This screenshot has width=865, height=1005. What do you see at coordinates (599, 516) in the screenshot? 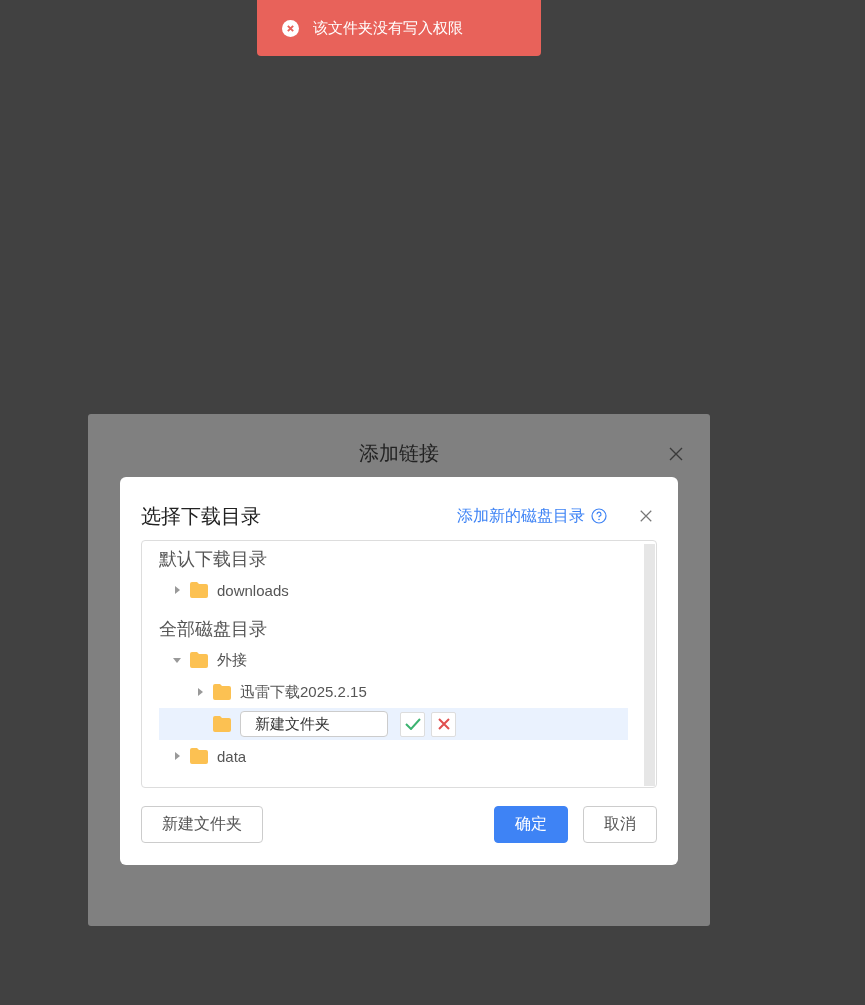
I see `help-icon` at bounding box center [599, 516].